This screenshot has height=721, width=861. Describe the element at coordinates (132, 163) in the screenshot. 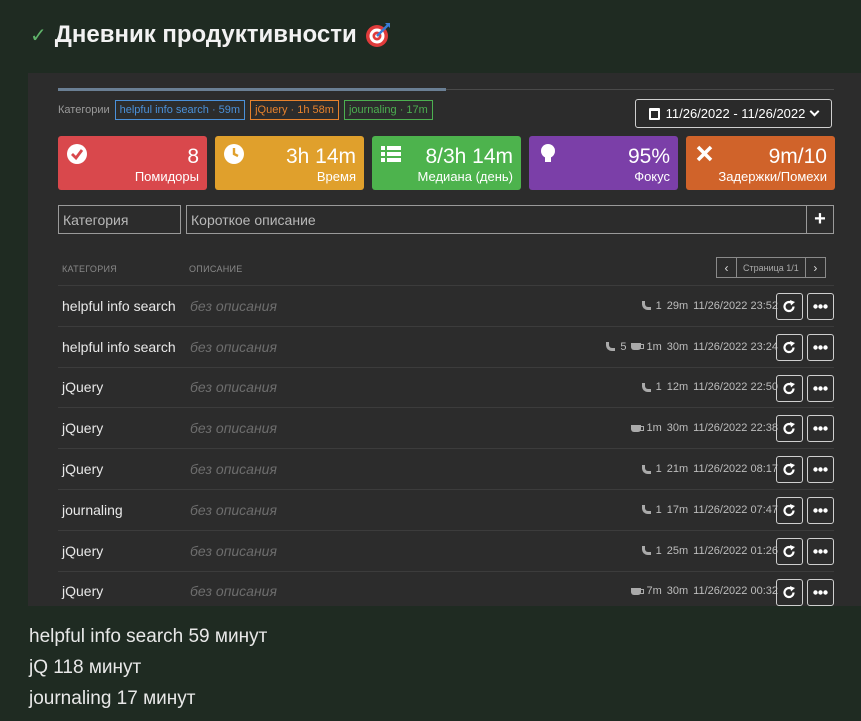

I see `stat-pomodoros: 8 Помидоры` at that location.